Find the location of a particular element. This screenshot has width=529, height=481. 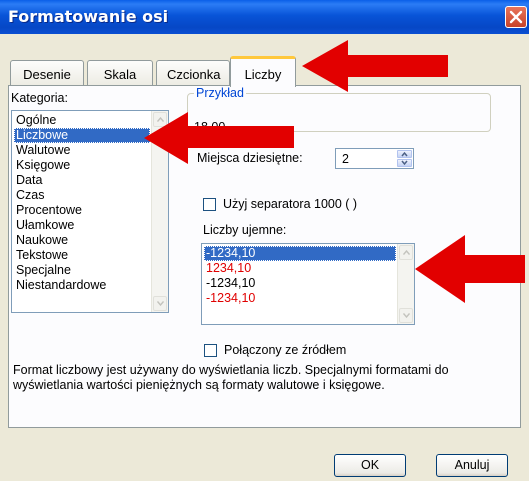

decimals-stepper: 2 is located at coordinates (374, 158).